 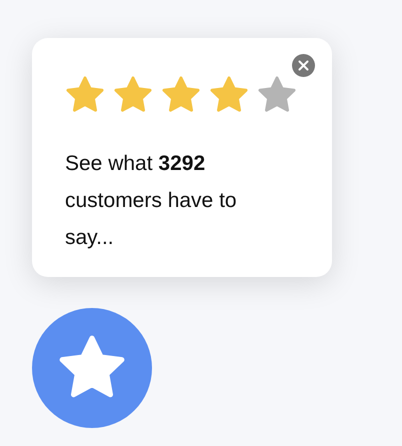 I want to click on close-icon, so click(x=303, y=65).